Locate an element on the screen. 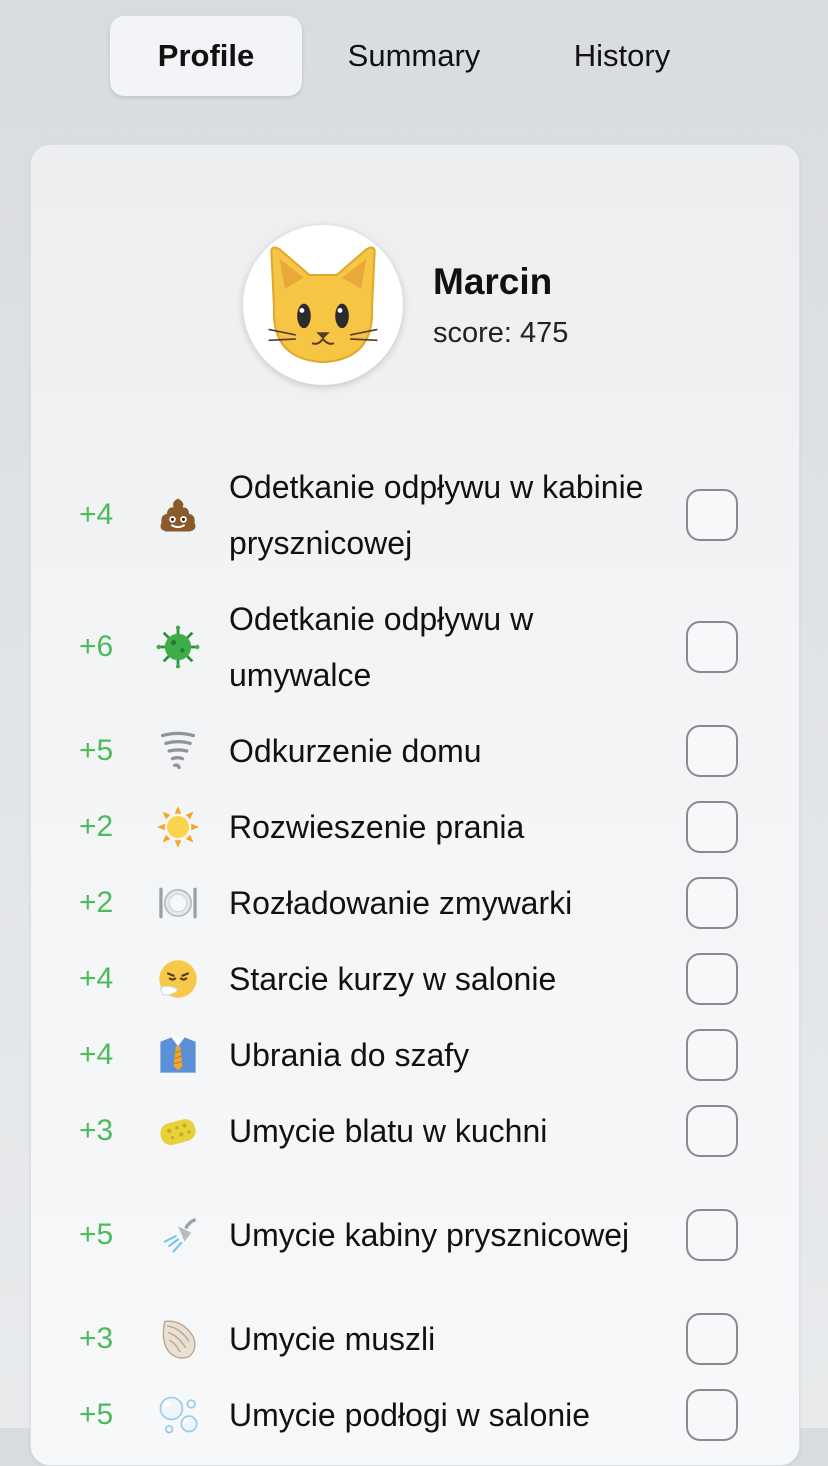  task-row: +5 Umycie kabiny prysznicowej is located at coordinates (415, 1235).